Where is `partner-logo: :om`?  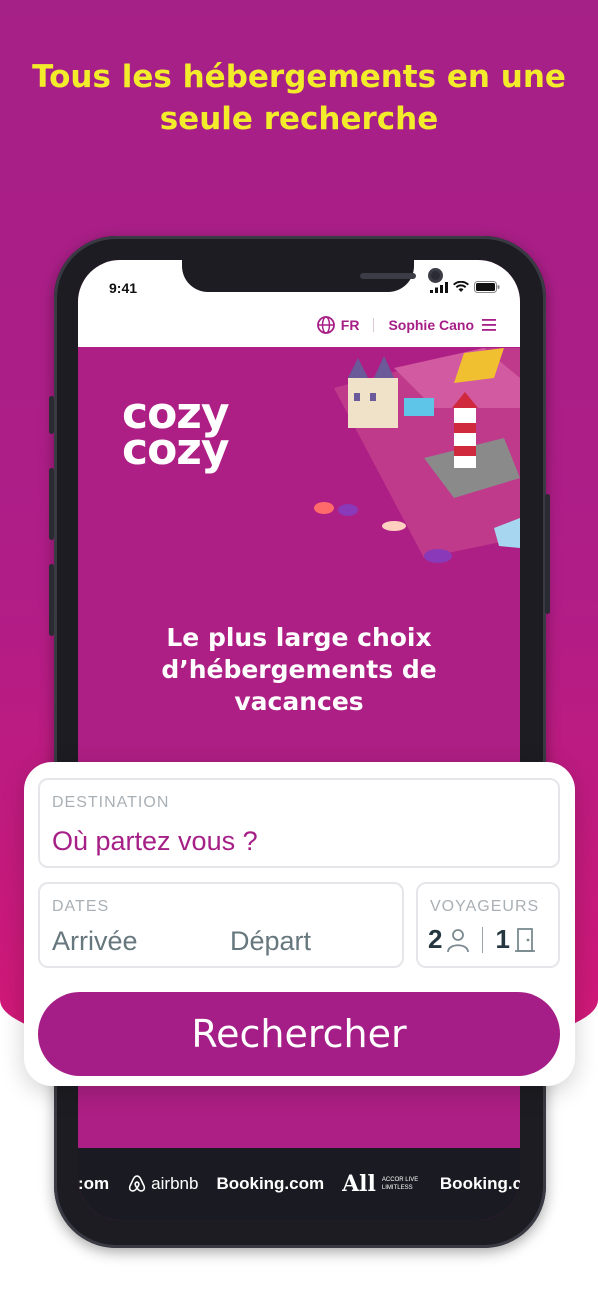 partner-logo: :om is located at coordinates (94, 1183).